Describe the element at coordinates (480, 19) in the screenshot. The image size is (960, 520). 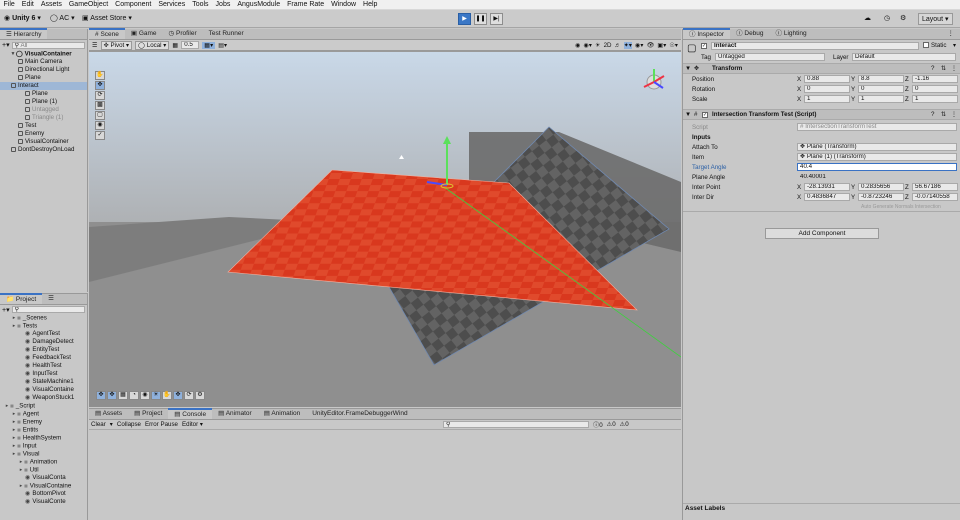
I see `pause-button: ❚❚` at that location.